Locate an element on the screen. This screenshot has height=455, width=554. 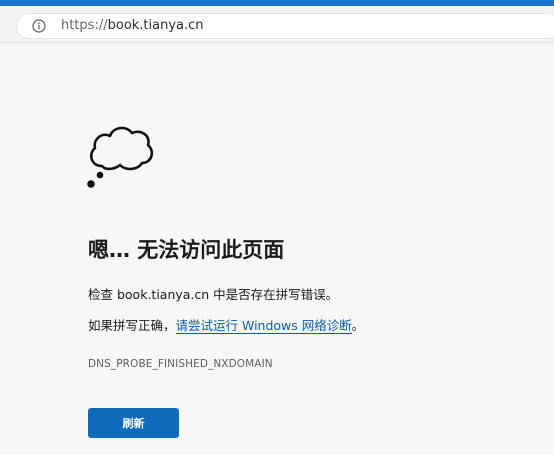
browser-toolbar: https://book.tianya.cn is located at coordinates (277, 24).